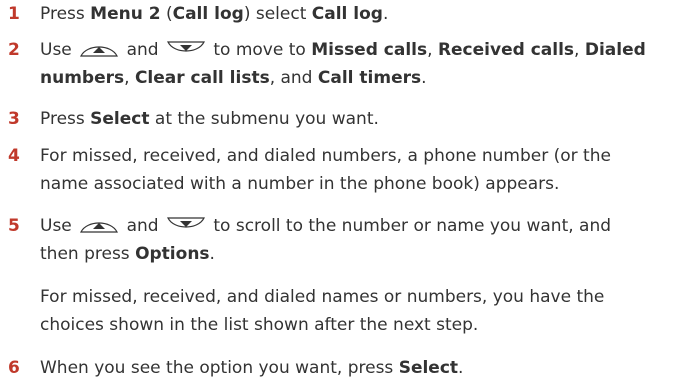 The width and height of the screenshot is (683, 388). What do you see at coordinates (506, 50) in the screenshot?
I see `menu-name: Received calls` at bounding box center [506, 50].